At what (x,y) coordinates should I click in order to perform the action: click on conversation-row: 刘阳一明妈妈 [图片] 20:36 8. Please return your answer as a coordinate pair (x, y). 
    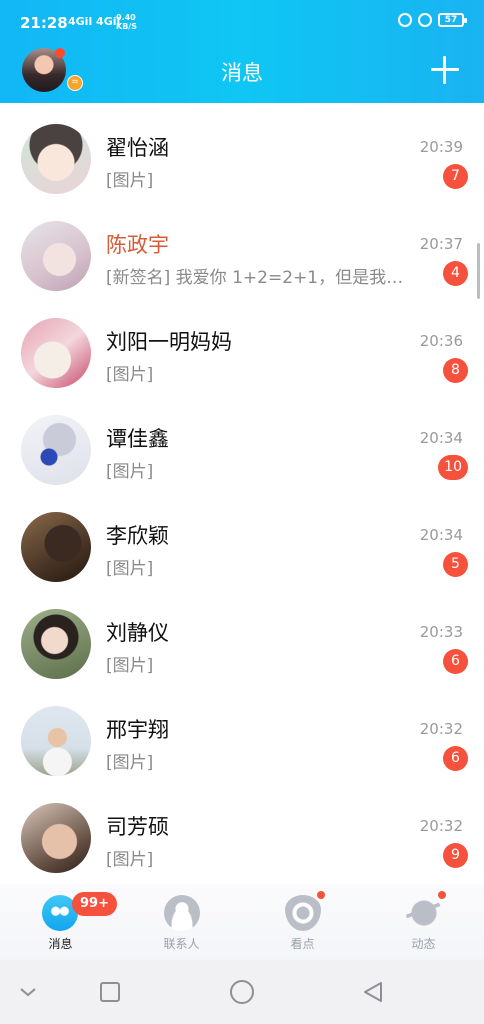
    Looking at the image, I should click on (242, 345).